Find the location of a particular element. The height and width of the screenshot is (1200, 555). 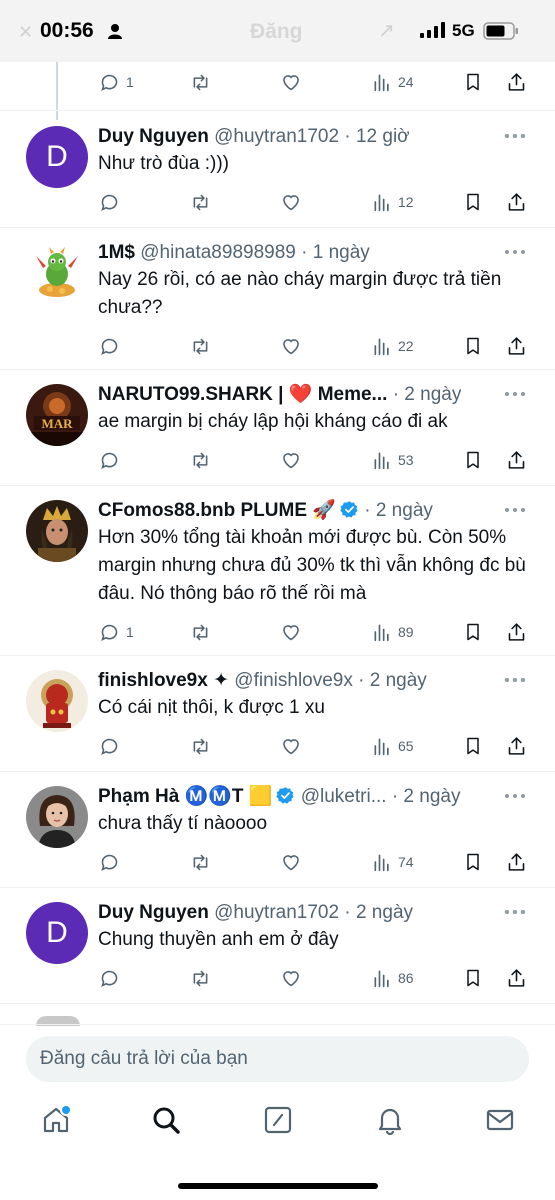

tweet-author: CFomos88.bnb PLUME 🚀 is located at coordinates (217, 510).